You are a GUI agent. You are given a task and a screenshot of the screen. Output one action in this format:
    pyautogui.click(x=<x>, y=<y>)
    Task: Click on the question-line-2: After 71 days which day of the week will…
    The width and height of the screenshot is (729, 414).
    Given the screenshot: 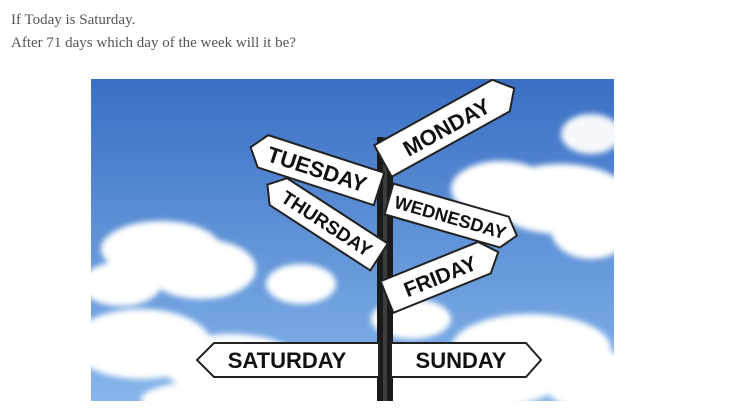 What is the action you would take?
    pyautogui.click(x=153, y=43)
    